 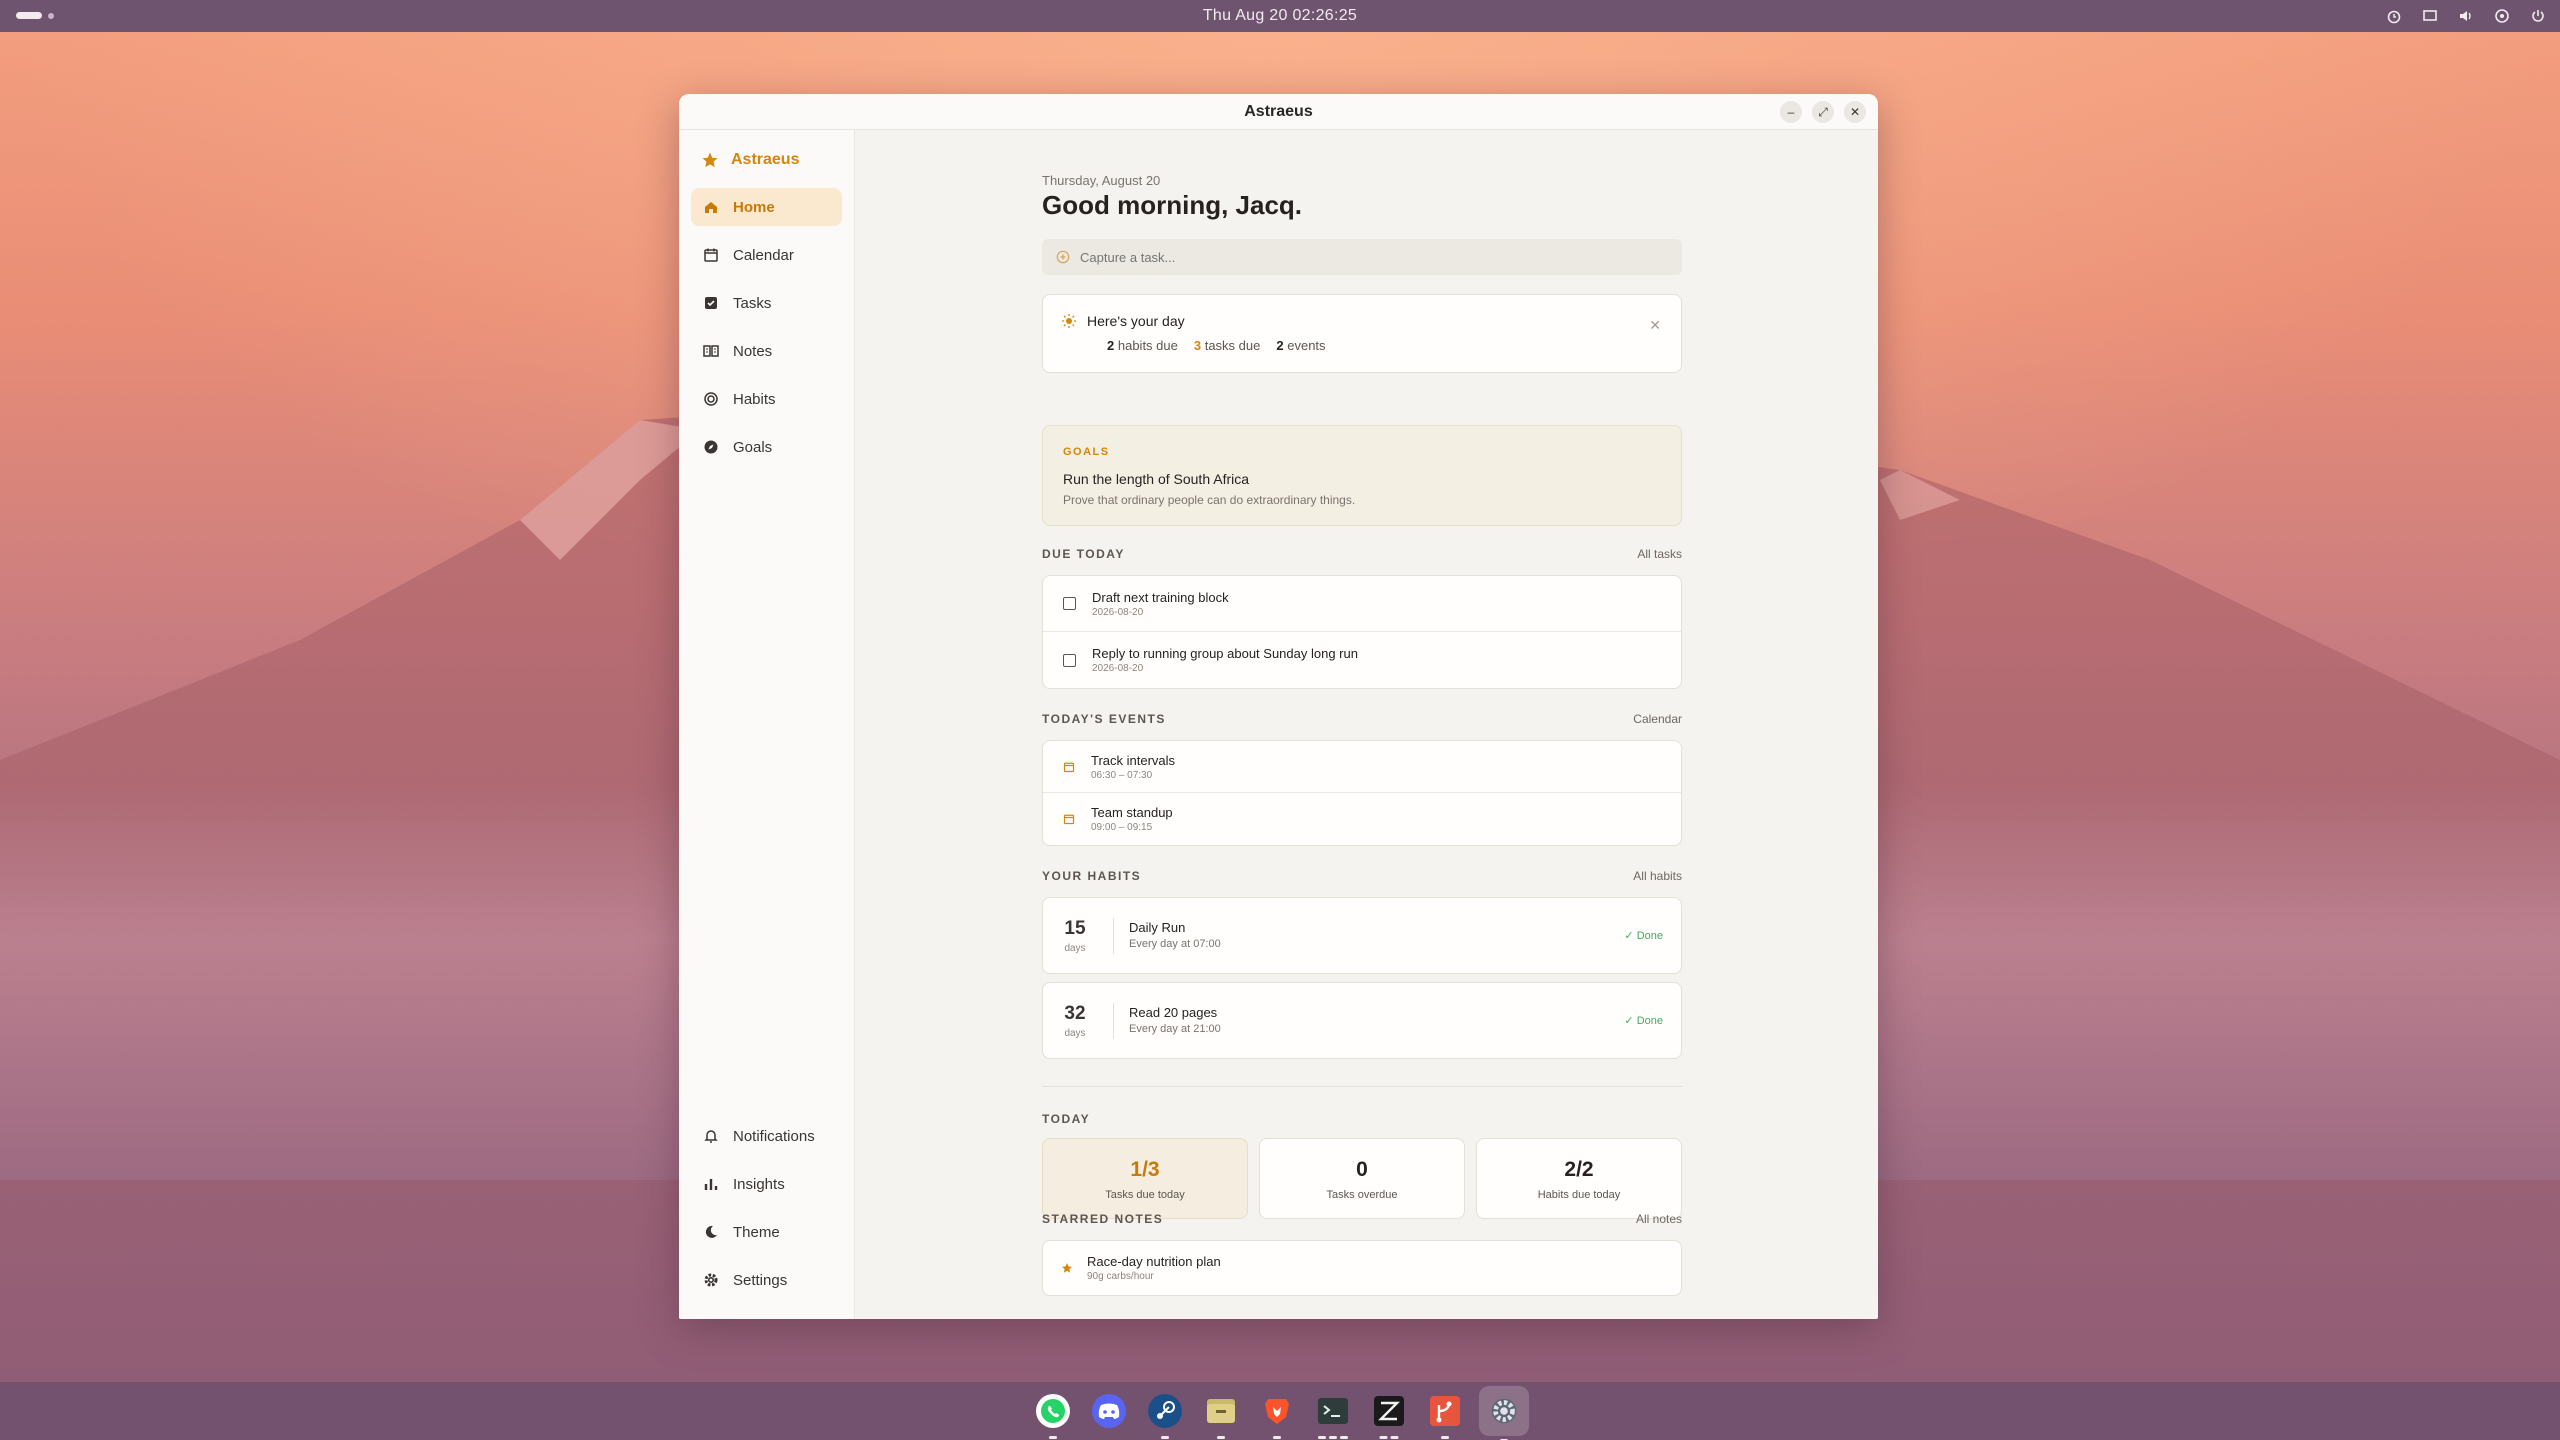 I want to click on git-icon, so click(x=1445, y=1411).